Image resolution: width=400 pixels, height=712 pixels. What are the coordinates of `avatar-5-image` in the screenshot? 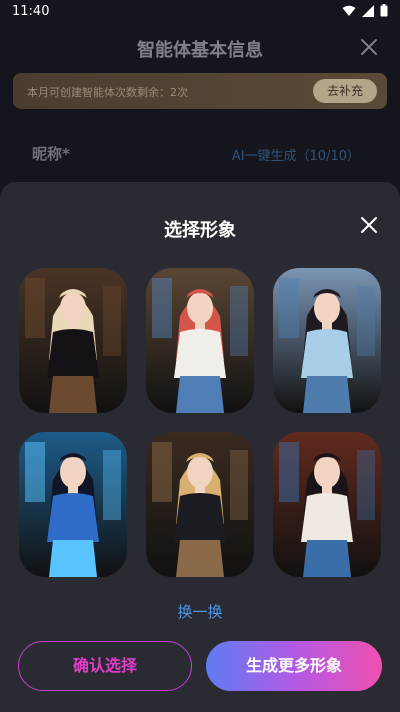 It's located at (200, 504).